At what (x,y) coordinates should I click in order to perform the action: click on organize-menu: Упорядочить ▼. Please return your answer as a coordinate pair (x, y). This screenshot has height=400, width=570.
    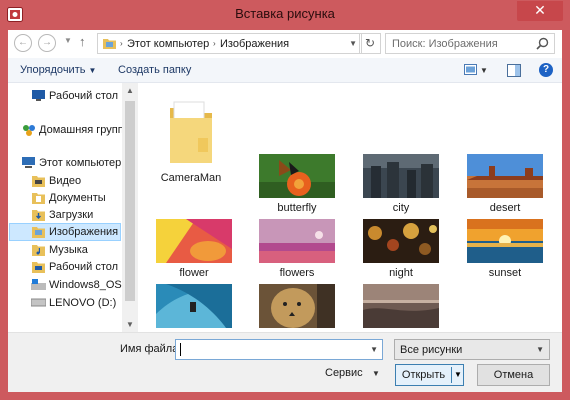
    Looking at the image, I should click on (58, 70).